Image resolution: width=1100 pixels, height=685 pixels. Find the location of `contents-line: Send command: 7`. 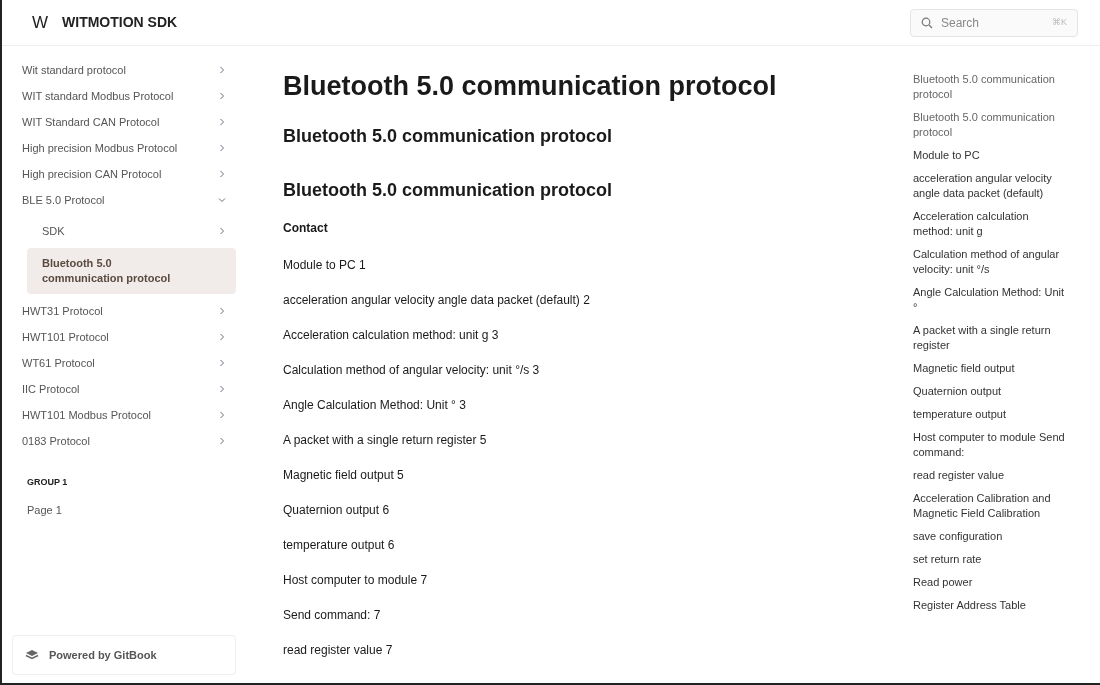

contents-line: Send command: 7 is located at coordinates (332, 615).